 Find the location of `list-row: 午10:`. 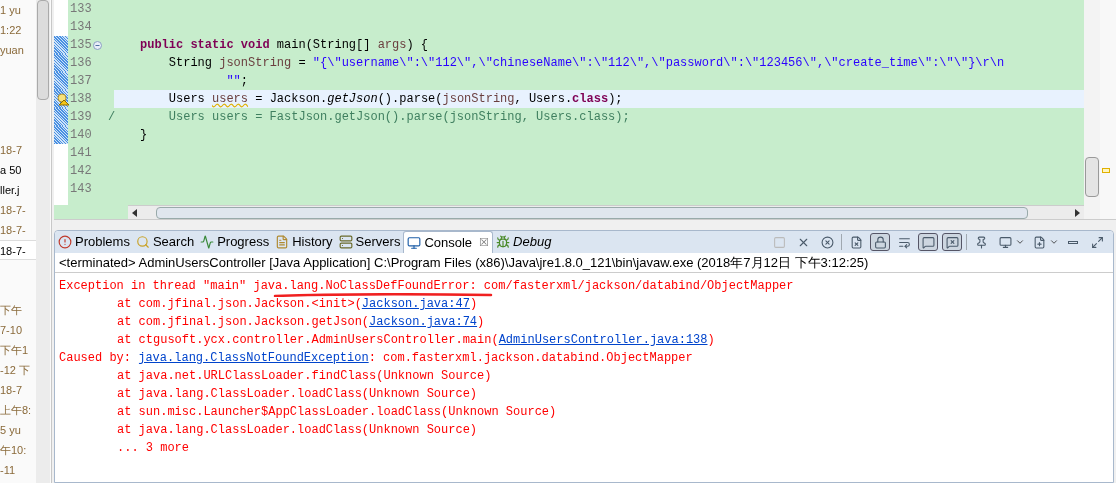

list-row: 午10: is located at coordinates (18, 450).